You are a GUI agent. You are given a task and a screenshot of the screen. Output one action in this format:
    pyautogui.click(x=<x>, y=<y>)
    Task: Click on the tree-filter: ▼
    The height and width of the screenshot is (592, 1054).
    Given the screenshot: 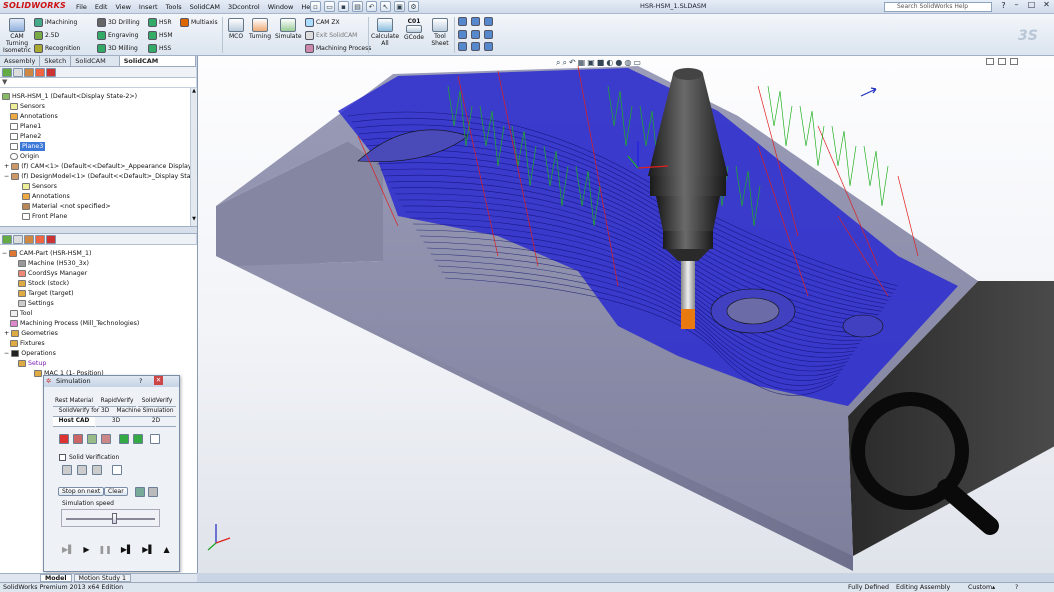 What is the action you would take?
    pyautogui.click(x=98, y=83)
    